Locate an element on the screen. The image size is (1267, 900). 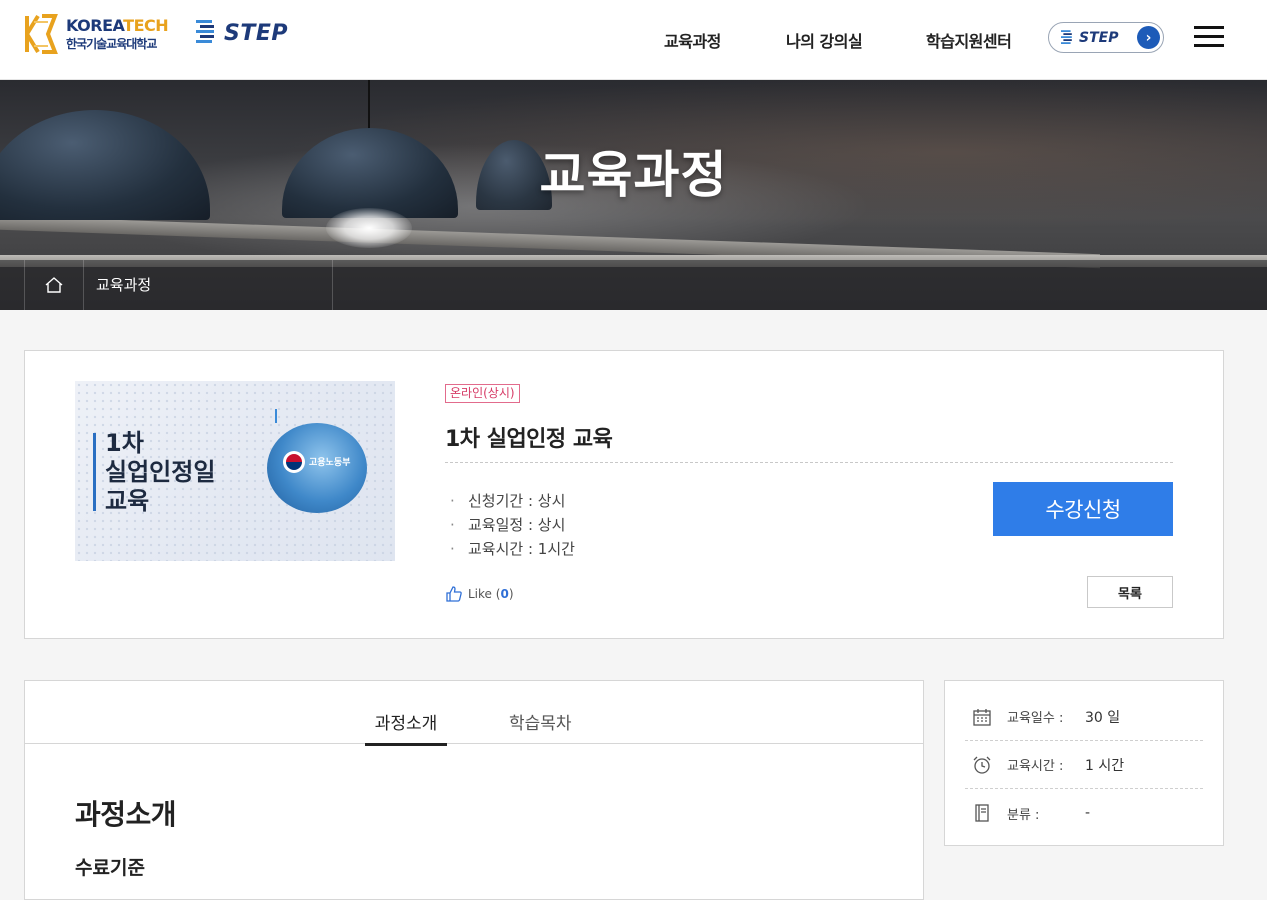
side-info-value: 1 시간 is located at coordinates (1105, 765).